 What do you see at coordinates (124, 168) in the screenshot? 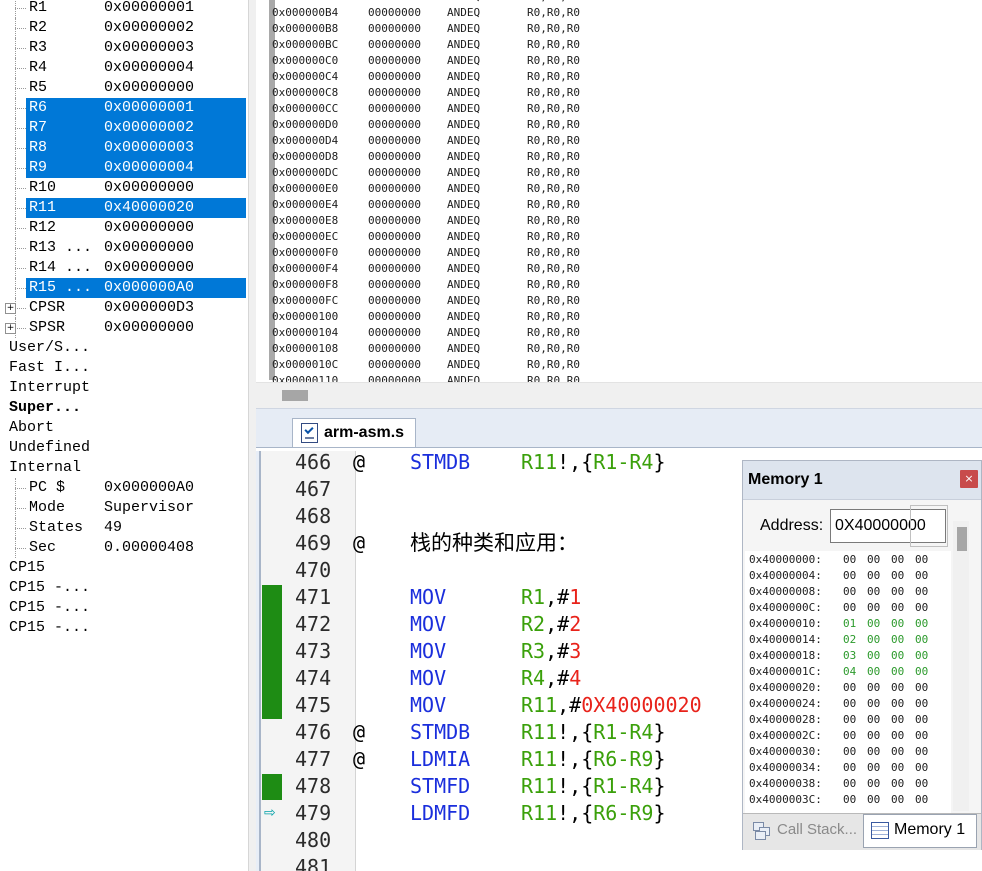
I see `register-row: R9 0x00000004` at bounding box center [124, 168].